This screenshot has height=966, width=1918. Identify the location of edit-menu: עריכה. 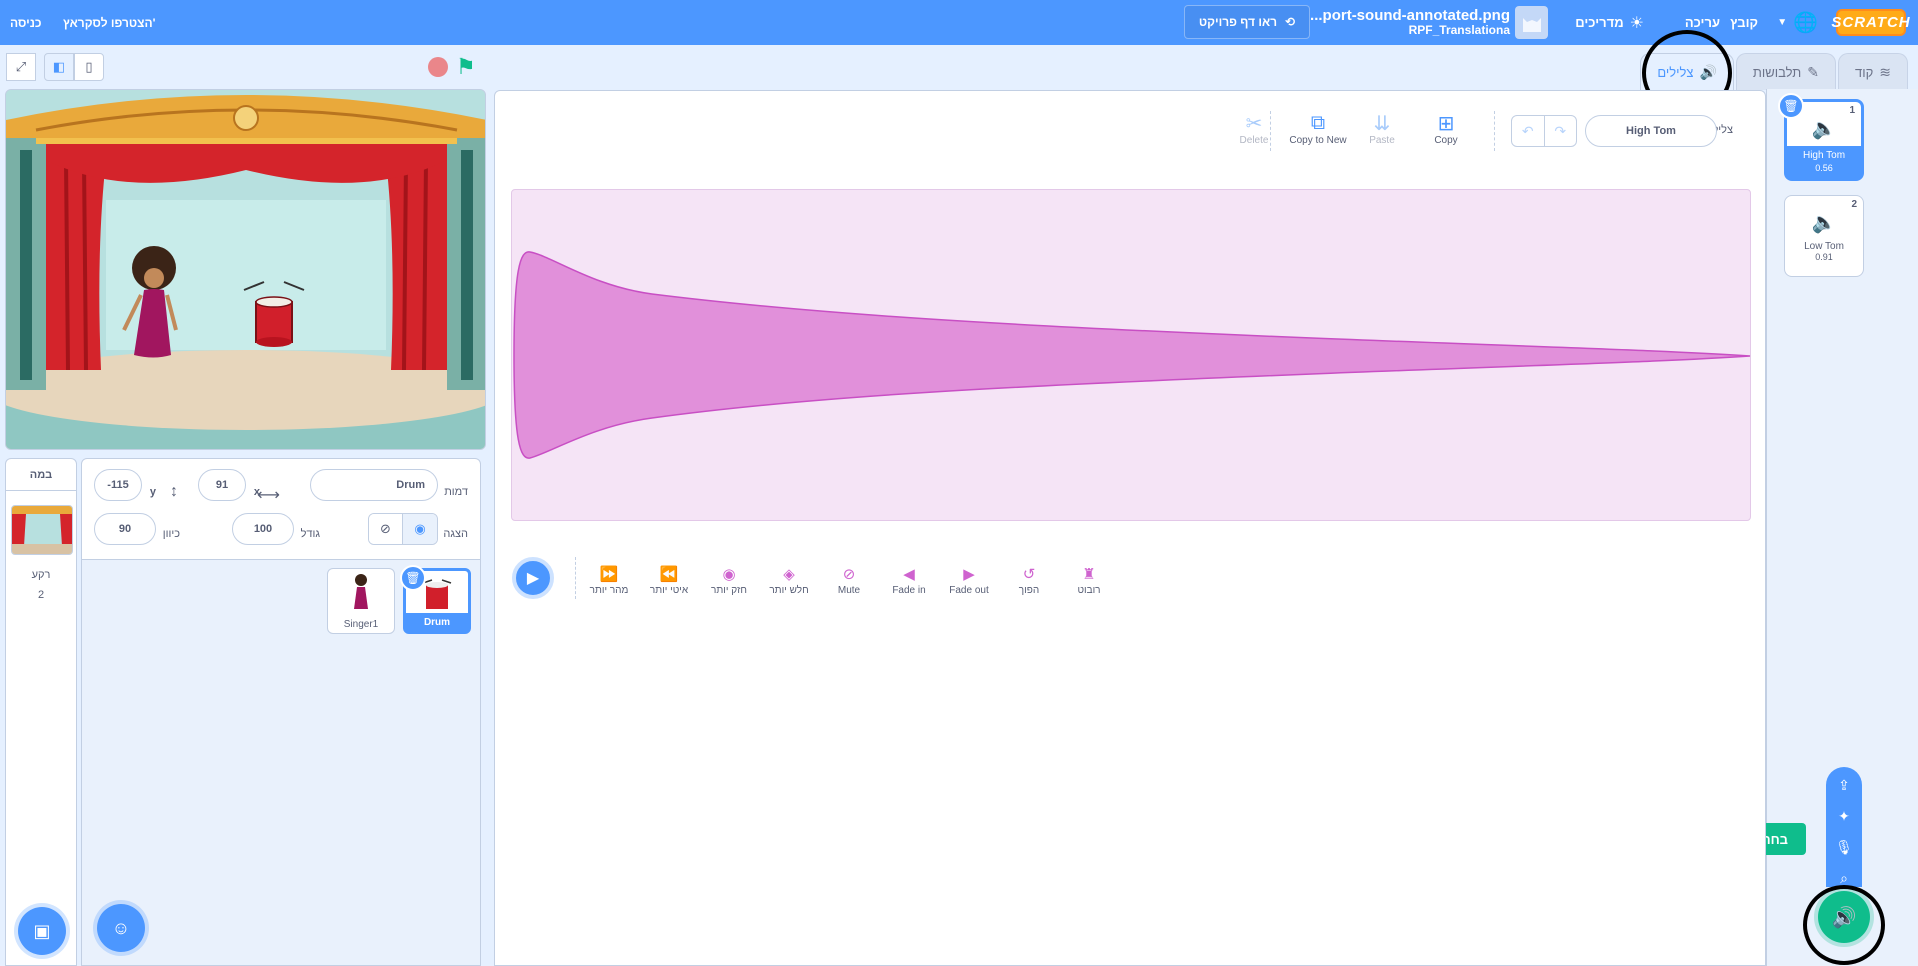
(1702, 22).